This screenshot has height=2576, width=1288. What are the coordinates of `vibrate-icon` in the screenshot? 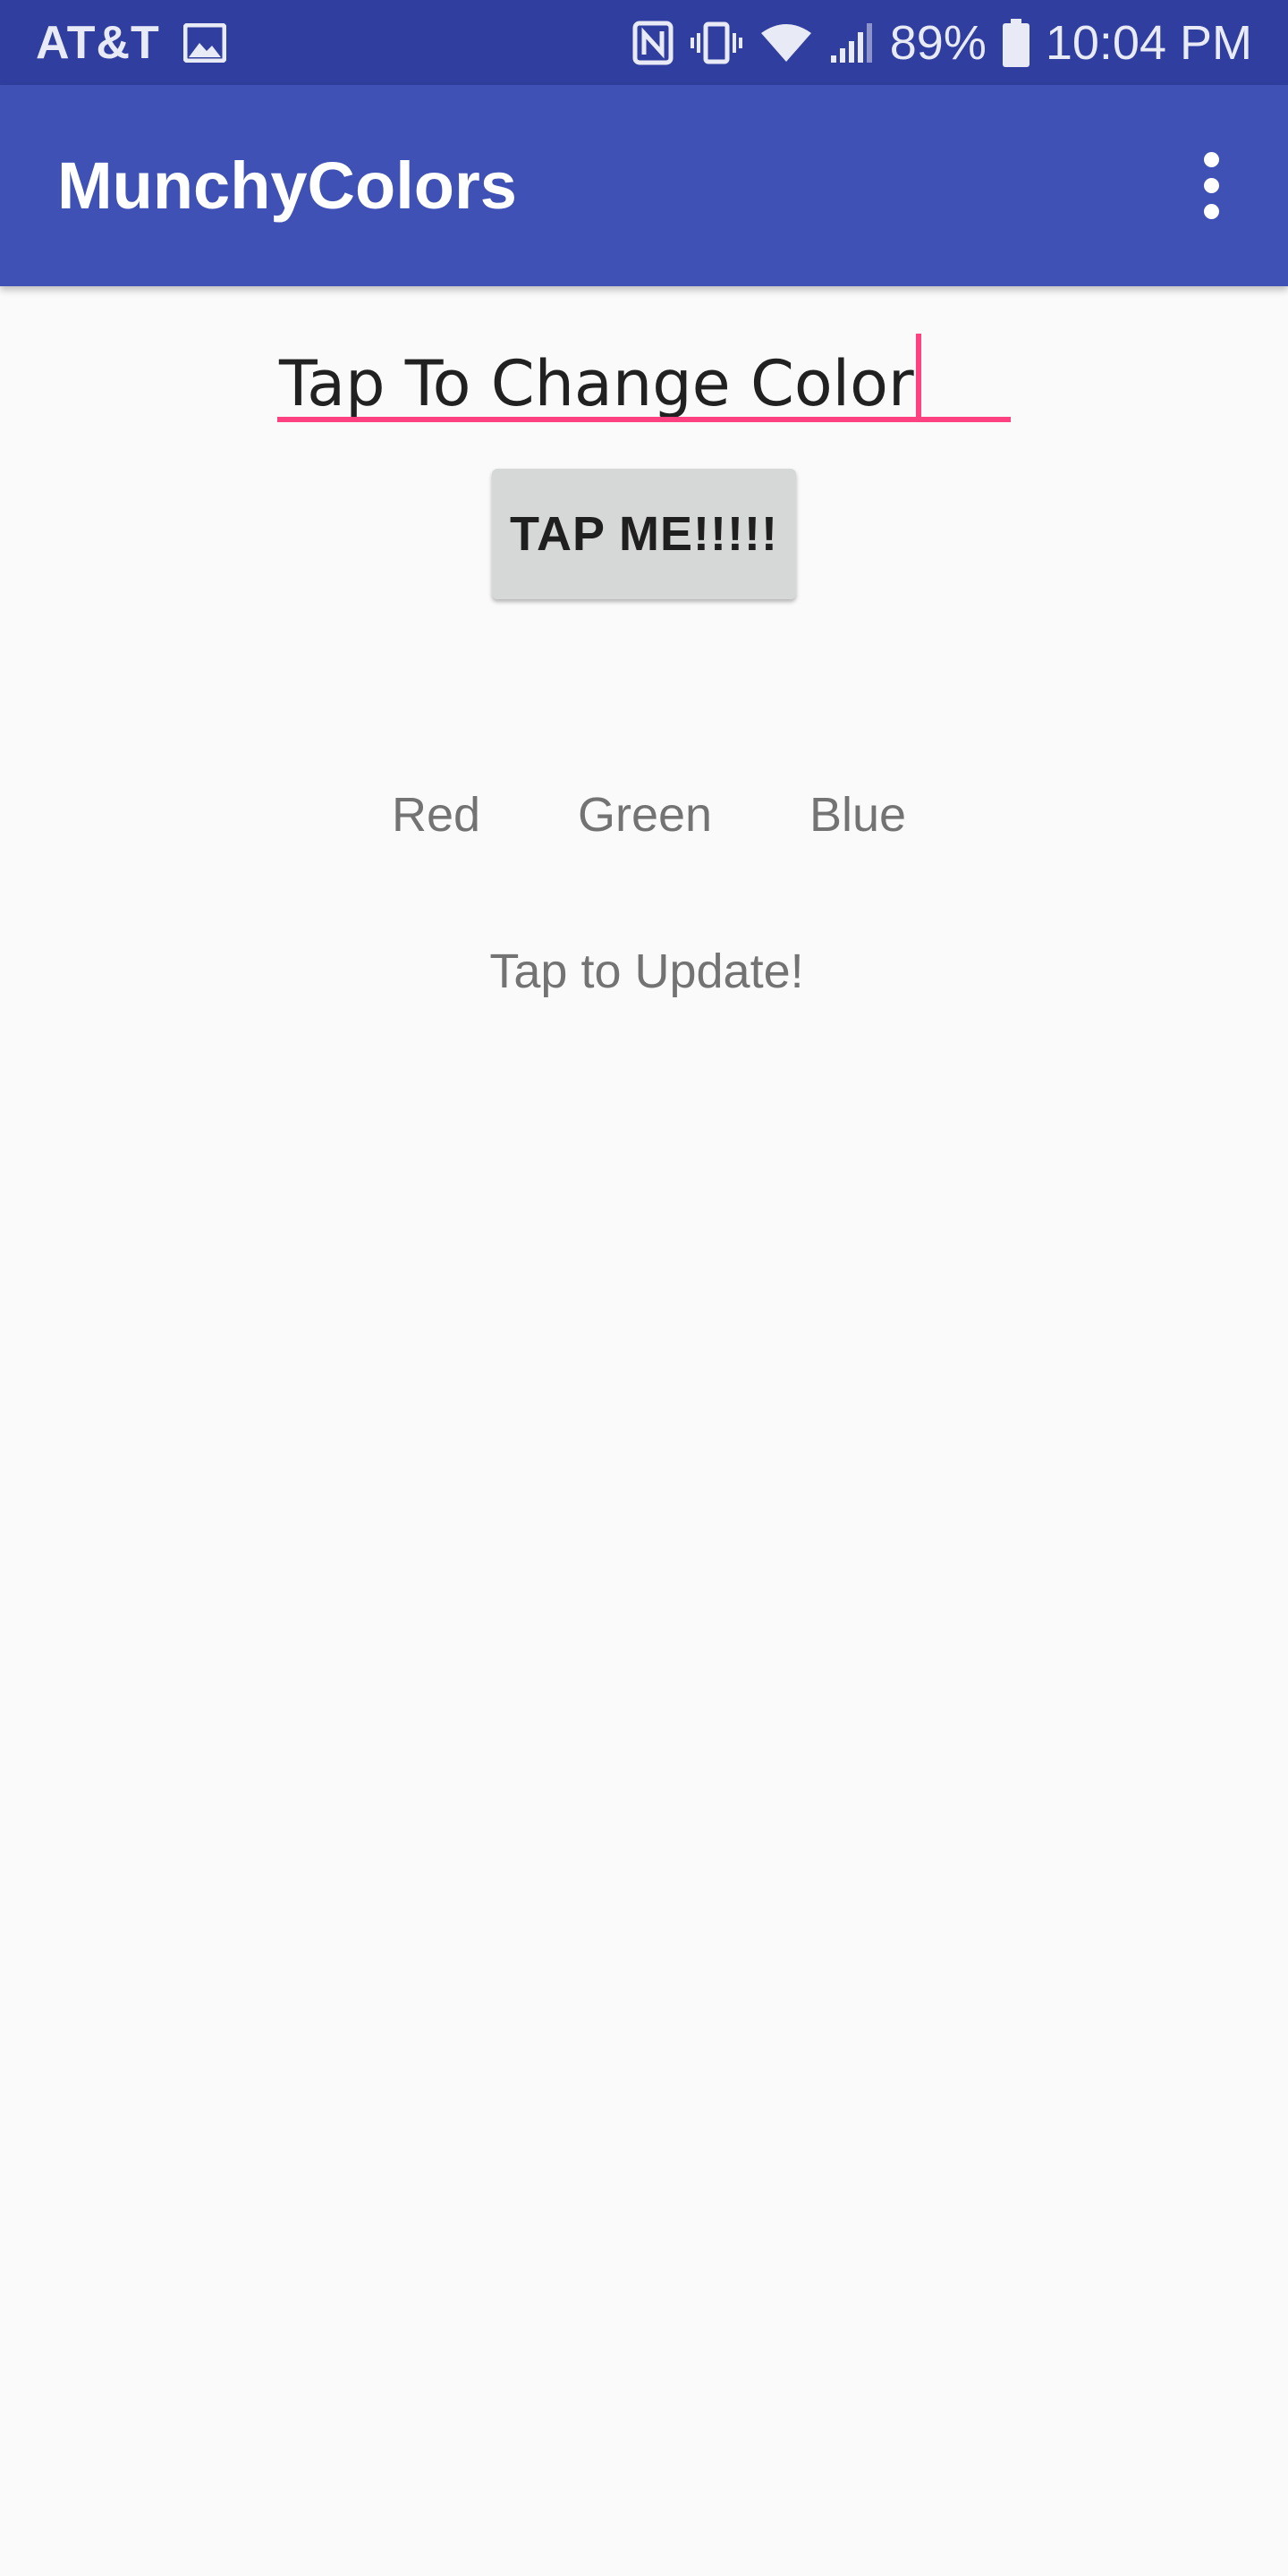 It's located at (716, 43).